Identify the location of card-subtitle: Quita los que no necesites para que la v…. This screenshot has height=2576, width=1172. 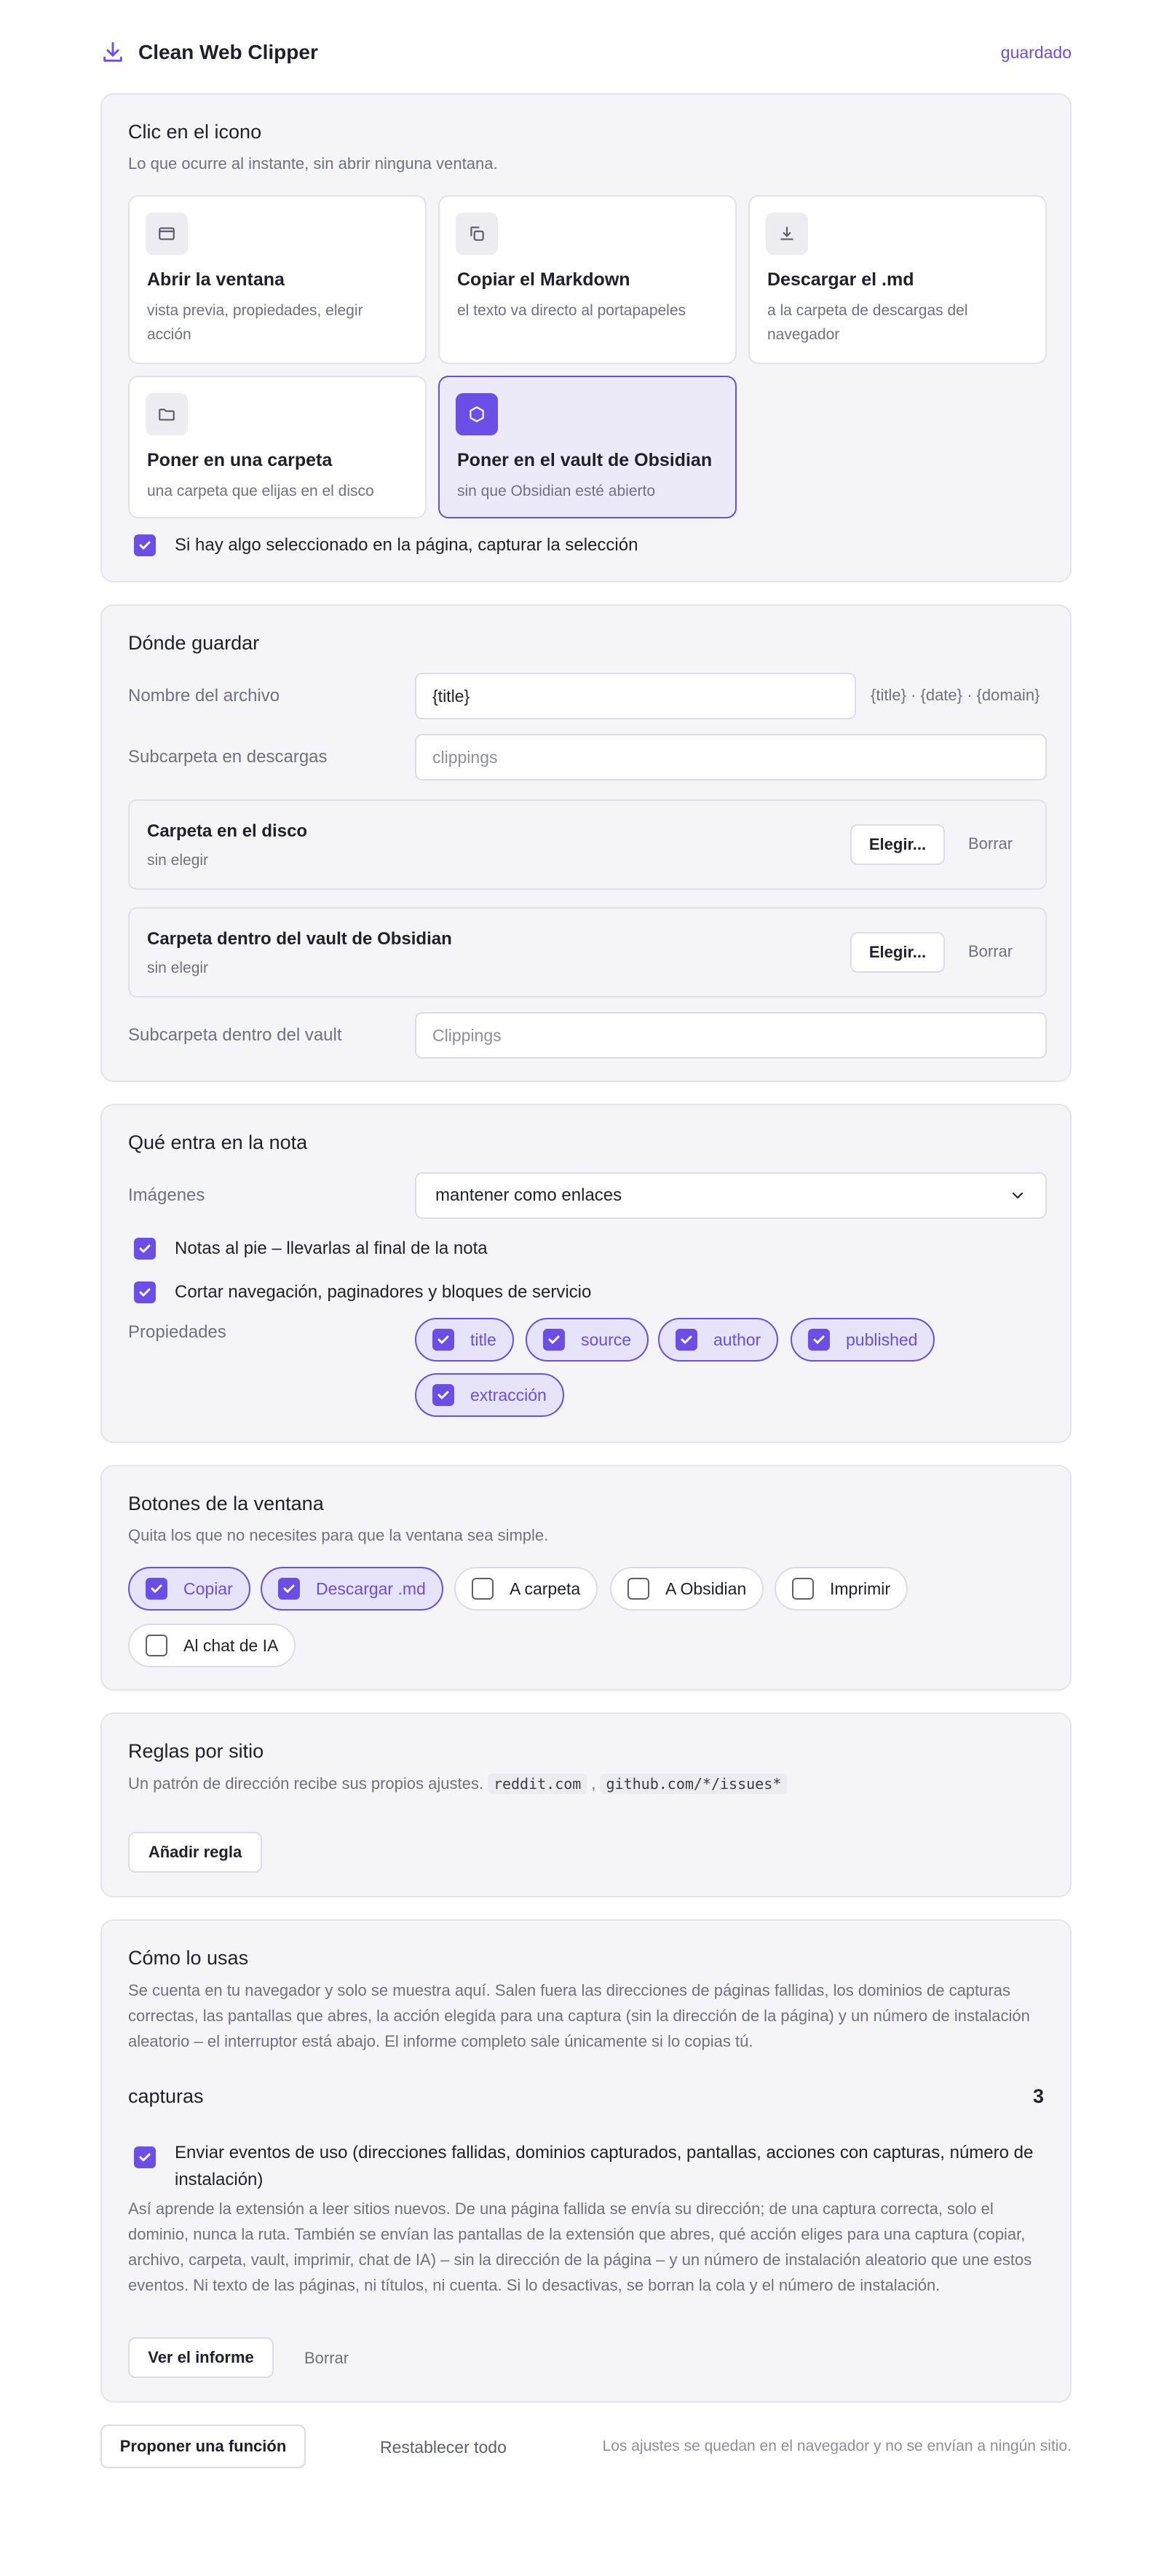
(338, 1535).